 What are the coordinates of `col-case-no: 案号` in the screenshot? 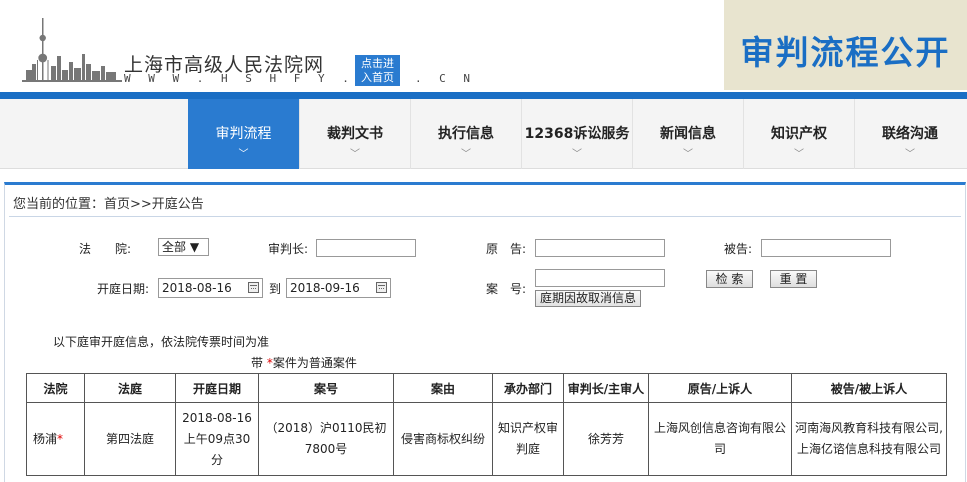 It's located at (326, 388).